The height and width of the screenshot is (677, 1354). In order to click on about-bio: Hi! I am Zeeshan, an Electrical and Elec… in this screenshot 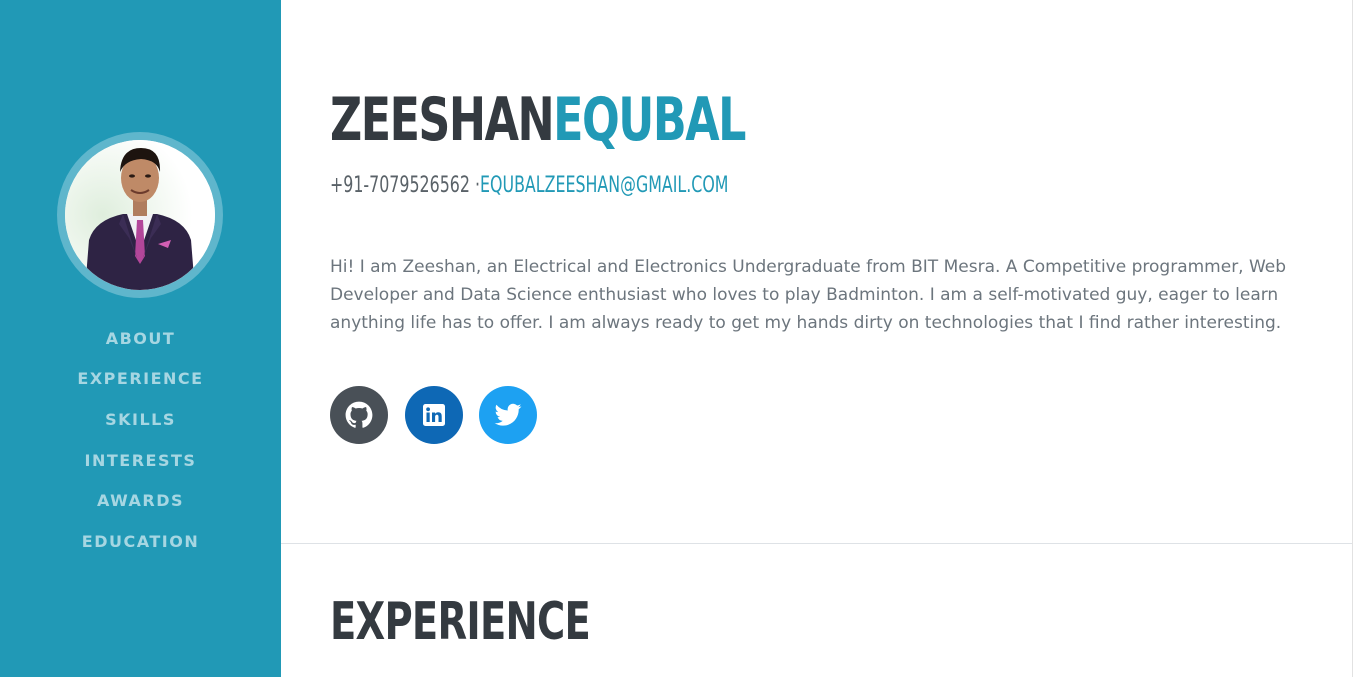, I will do `click(808, 295)`.